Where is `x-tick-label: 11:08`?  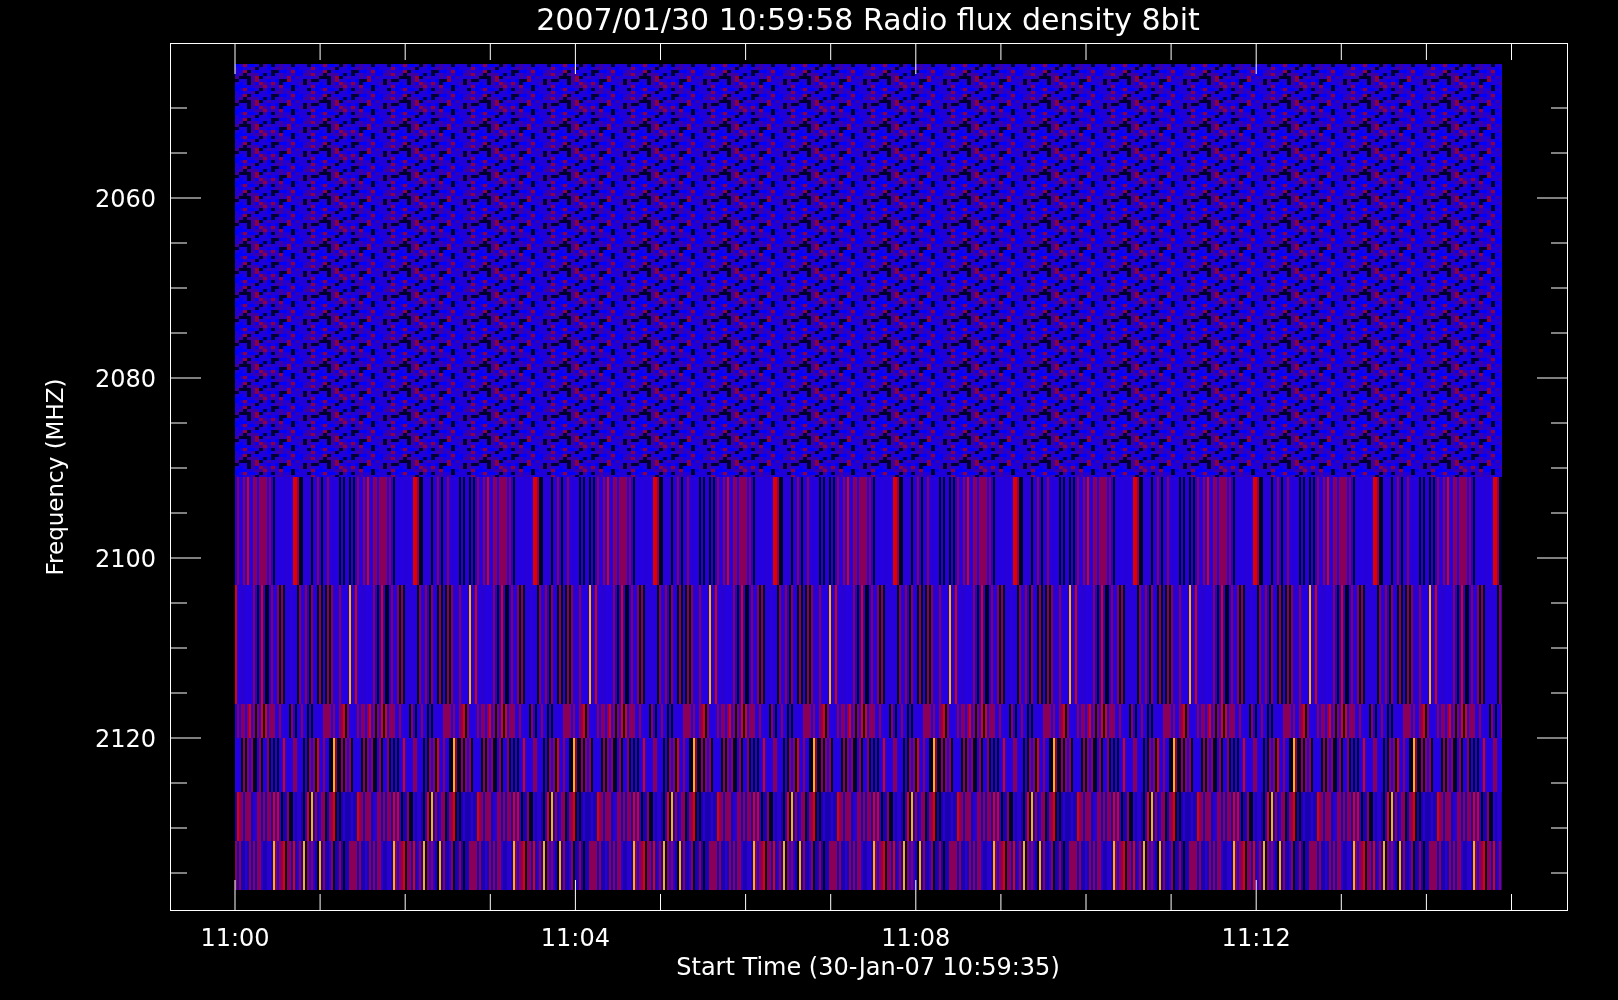
x-tick-label: 11:08 is located at coordinates (916, 938).